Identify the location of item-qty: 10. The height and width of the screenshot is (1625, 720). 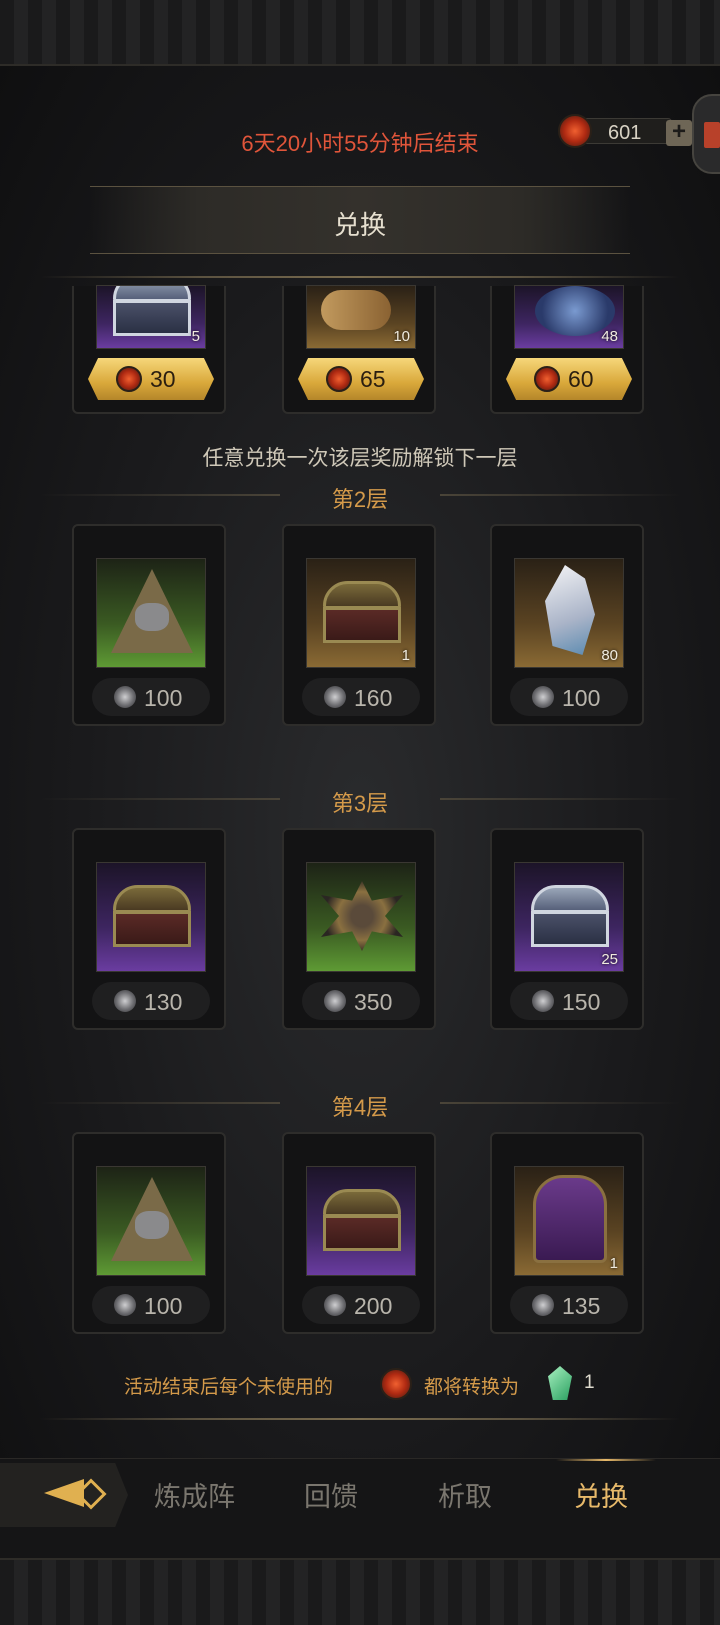
(401, 336).